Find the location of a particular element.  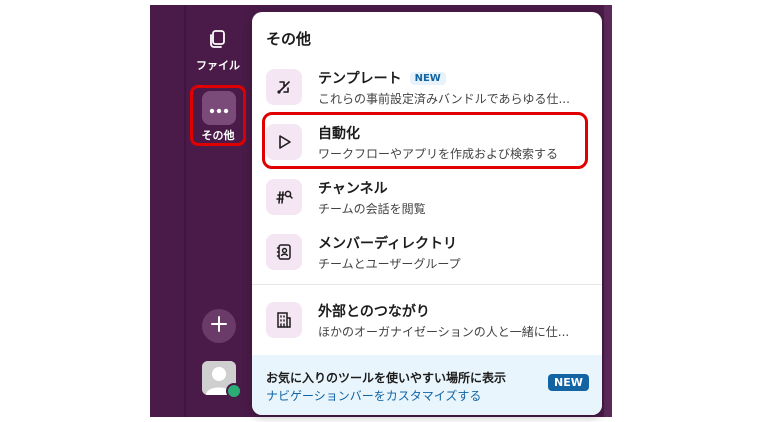

promo-title: お気に入りのツールを使いやすい場所に表示 is located at coordinates (386, 378).